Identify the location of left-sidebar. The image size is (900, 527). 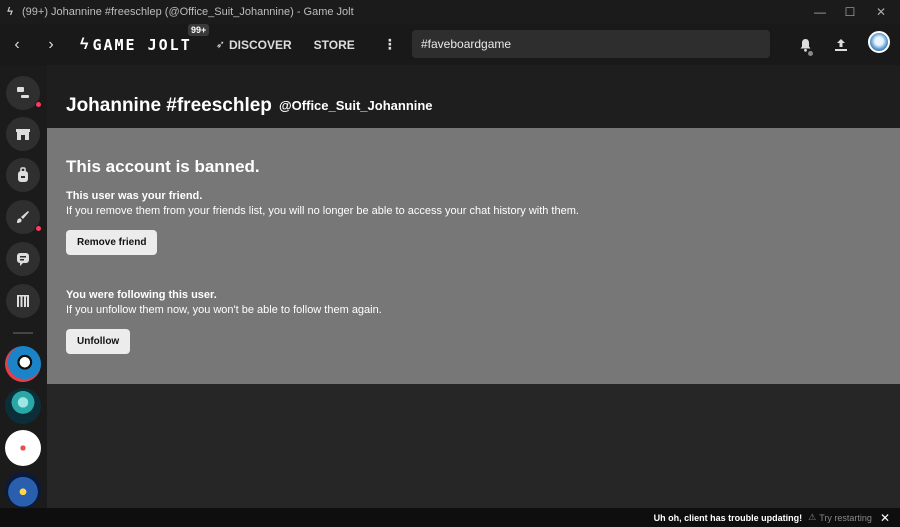
(23, 296).